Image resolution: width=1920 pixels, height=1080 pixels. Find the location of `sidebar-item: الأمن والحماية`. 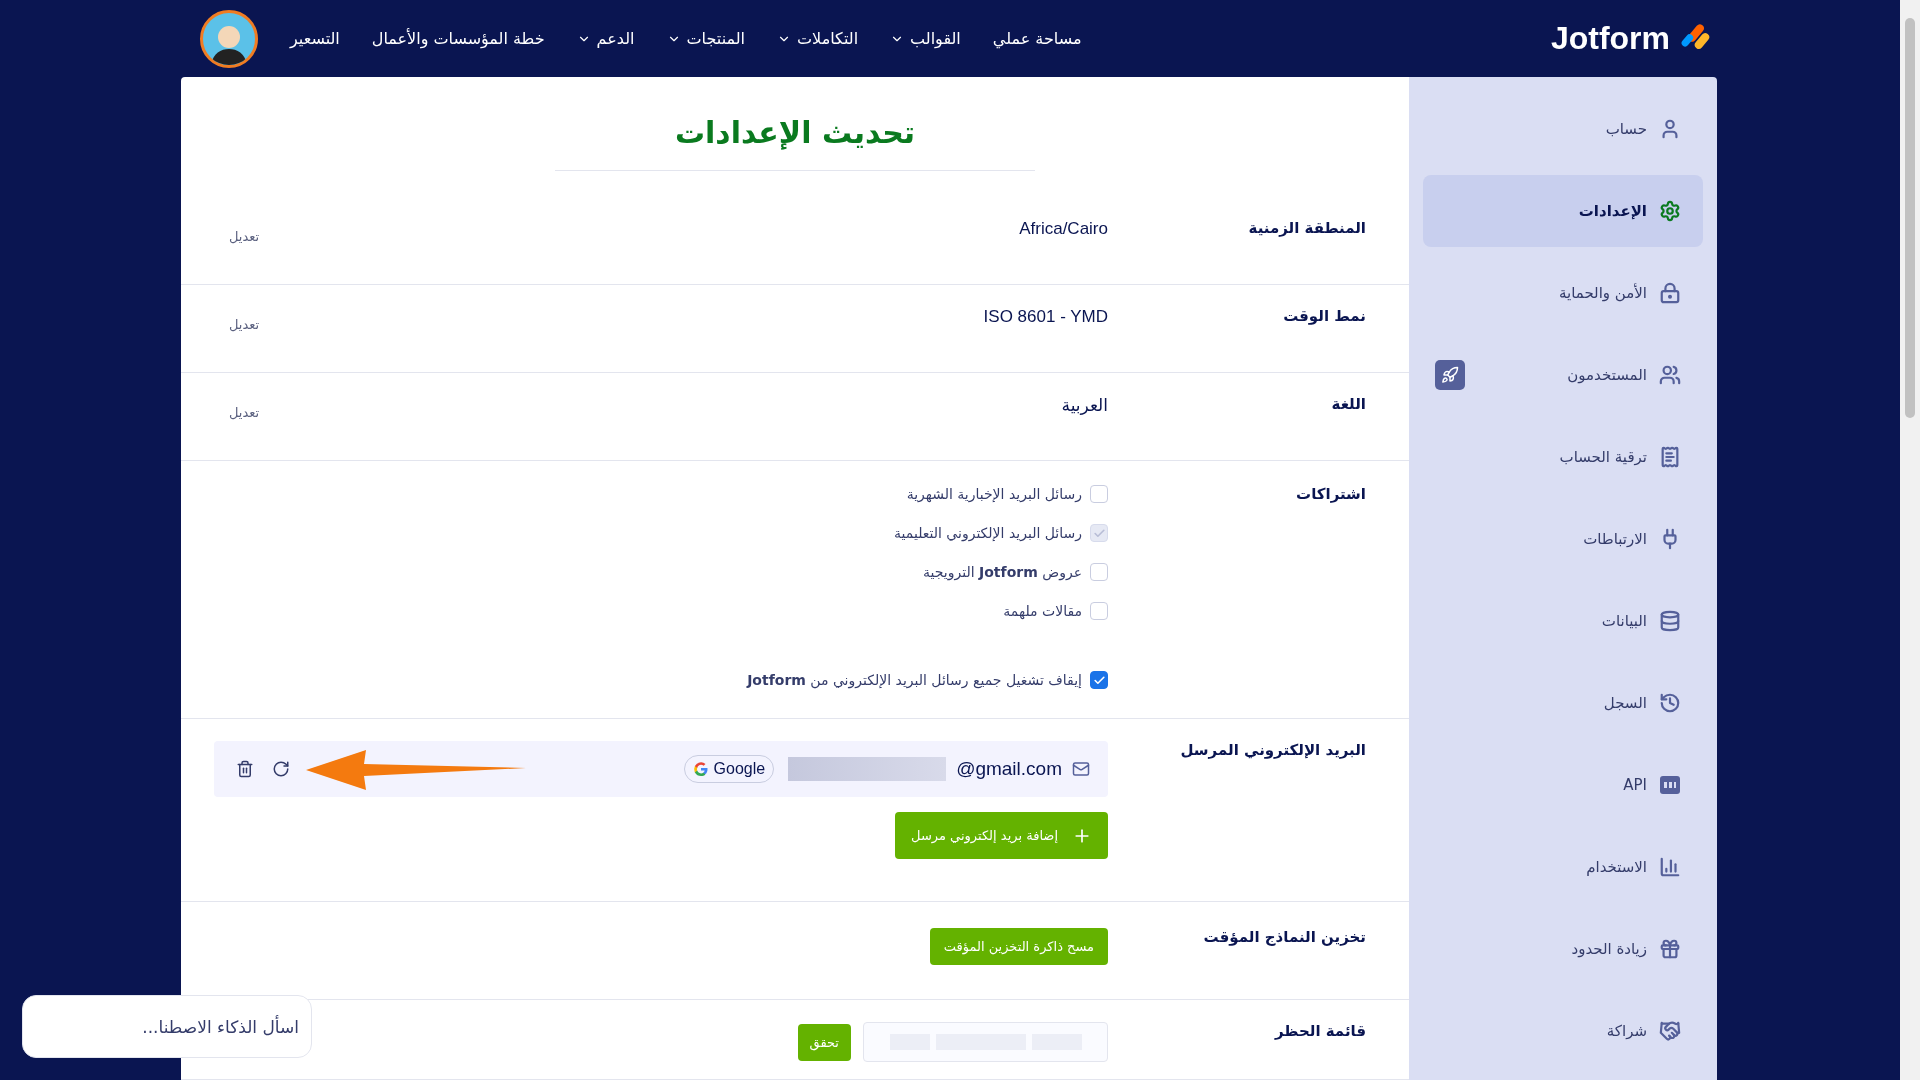

sidebar-item: الأمن والحماية is located at coordinates (1563, 293).